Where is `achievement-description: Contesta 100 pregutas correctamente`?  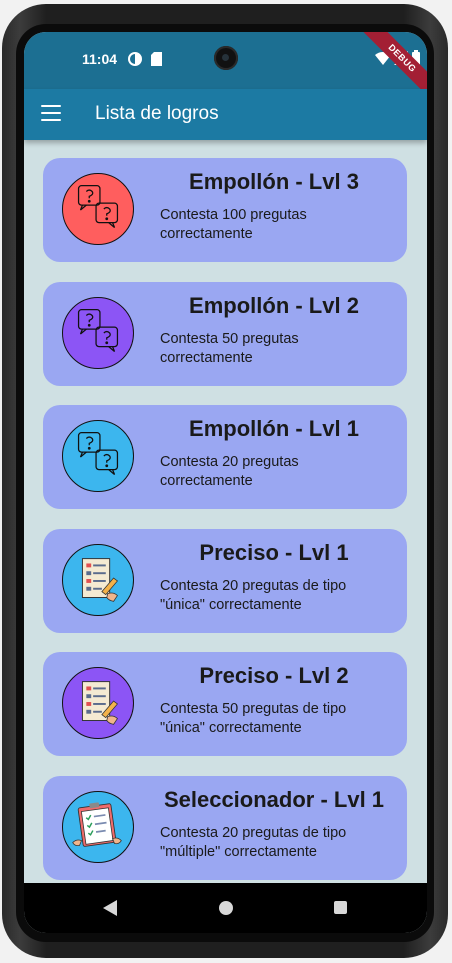 achievement-description: Contesta 100 pregutas correctamente is located at coordinates (233, 224).